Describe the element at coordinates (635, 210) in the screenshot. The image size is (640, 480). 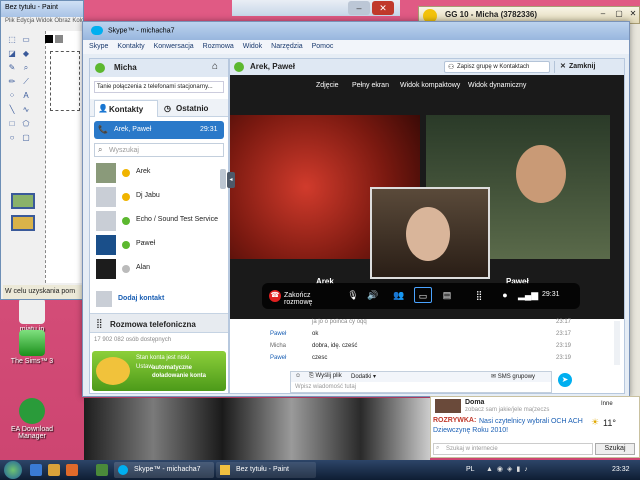
I see `gg-panel-edge` at that location.